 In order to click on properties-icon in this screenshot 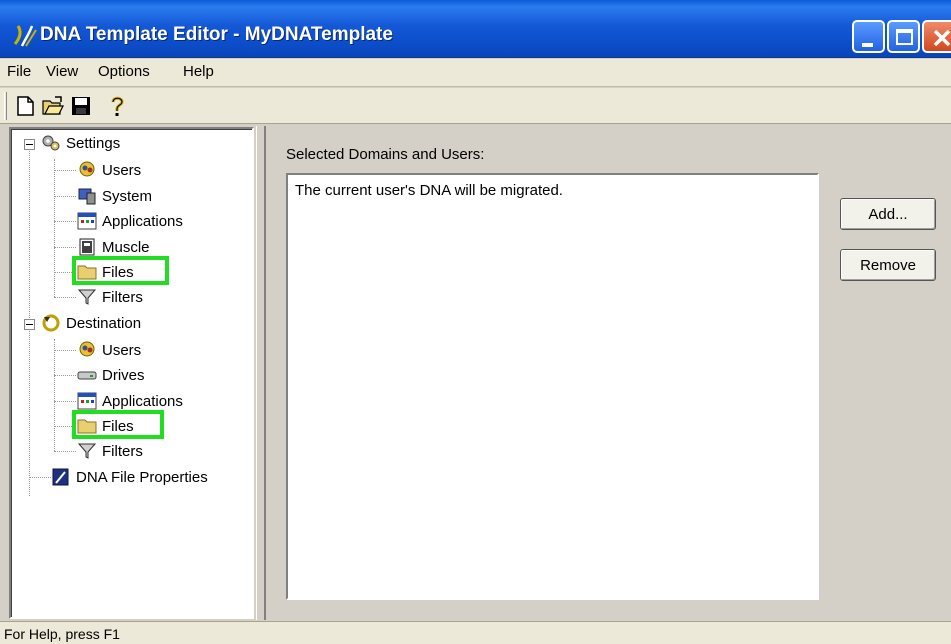, I will do `click(60, 477)`.